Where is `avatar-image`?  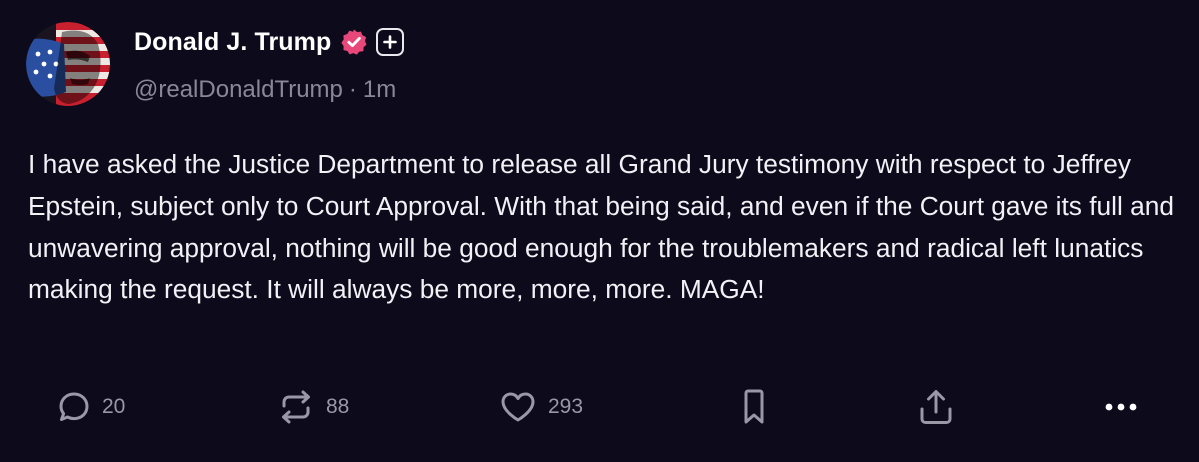 avatar-image is located at coordinates (68, 64).